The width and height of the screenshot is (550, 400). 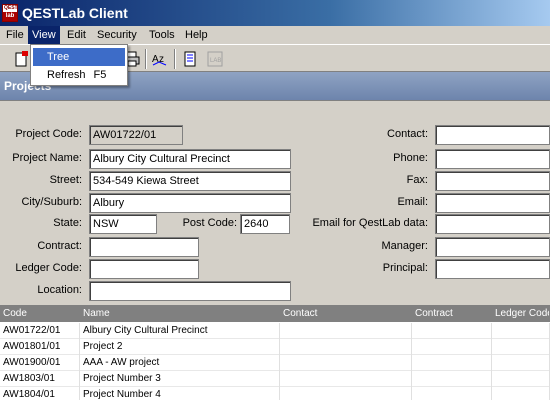 I want to click on contract-label: Contract:, so click(x=59, y=246).